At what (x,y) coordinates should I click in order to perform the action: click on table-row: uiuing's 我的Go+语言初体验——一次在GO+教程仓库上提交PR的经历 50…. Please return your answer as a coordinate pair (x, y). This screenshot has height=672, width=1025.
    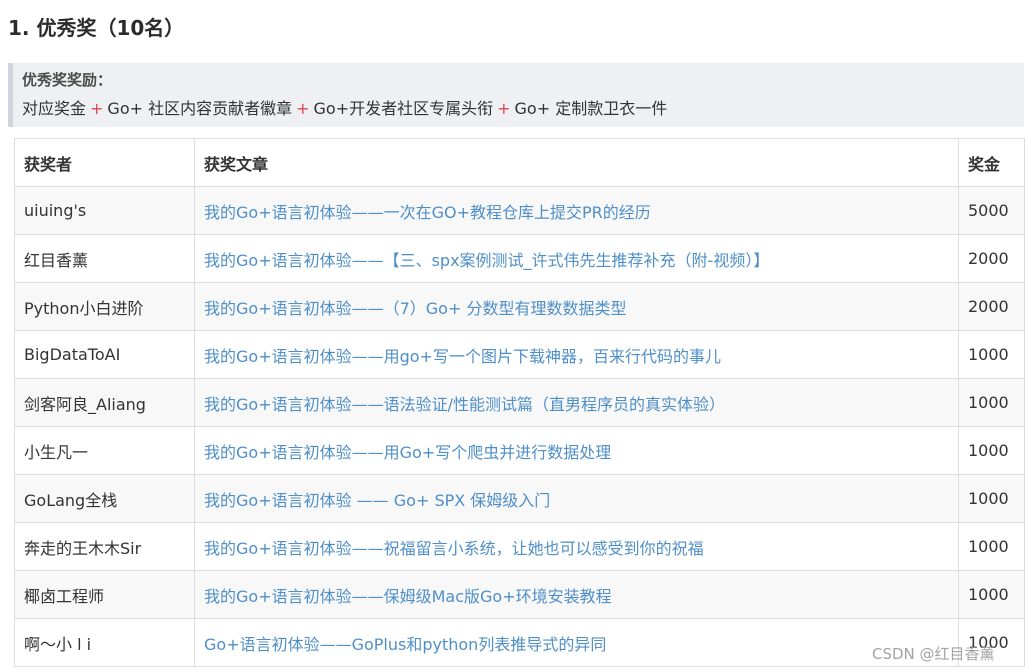
    Looking at the image, I should click on (519, 210).